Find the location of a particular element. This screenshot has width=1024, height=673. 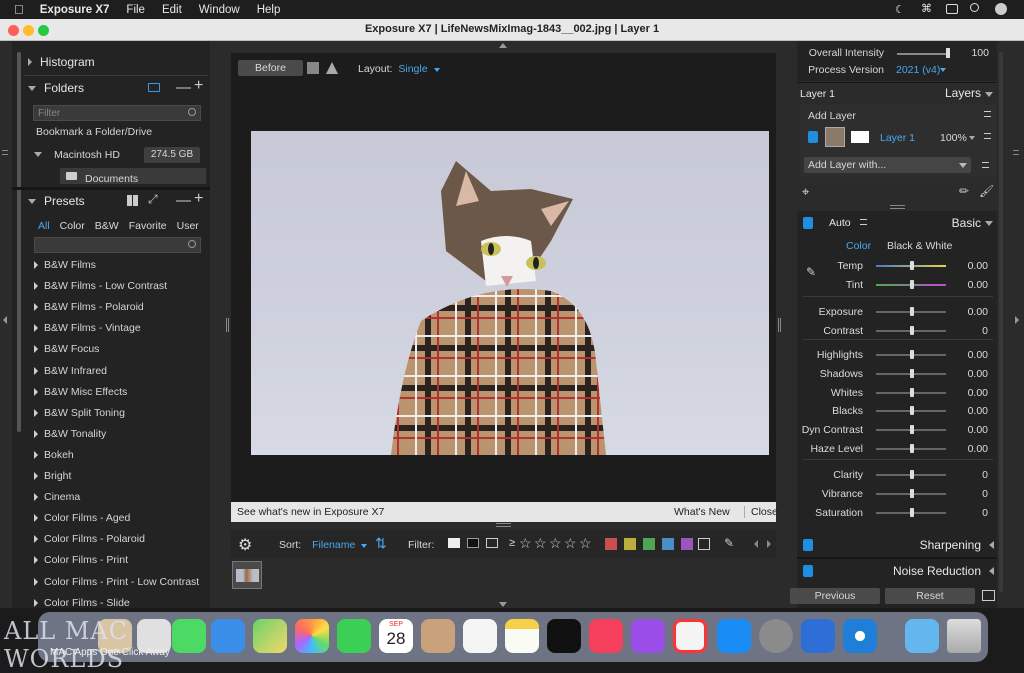

system-preferences-icon is located at coordinates (776, 636).